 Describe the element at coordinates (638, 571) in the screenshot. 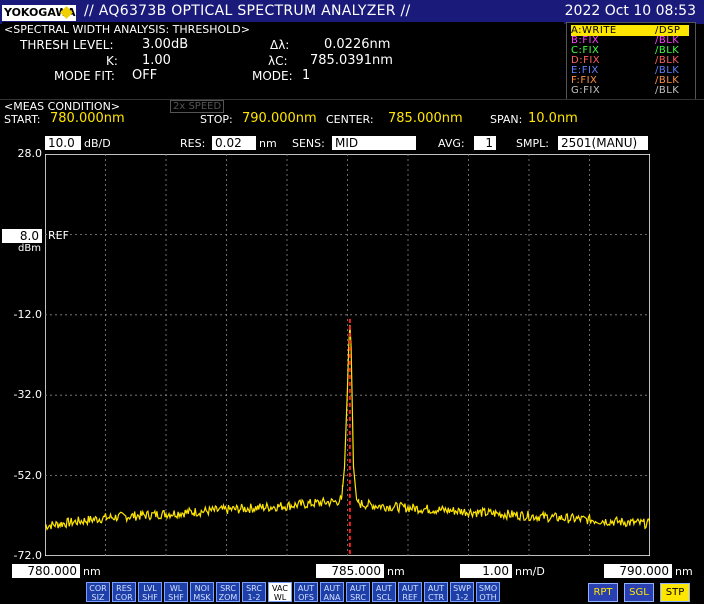

I see `stop-wl-field: 790.000` at that location.